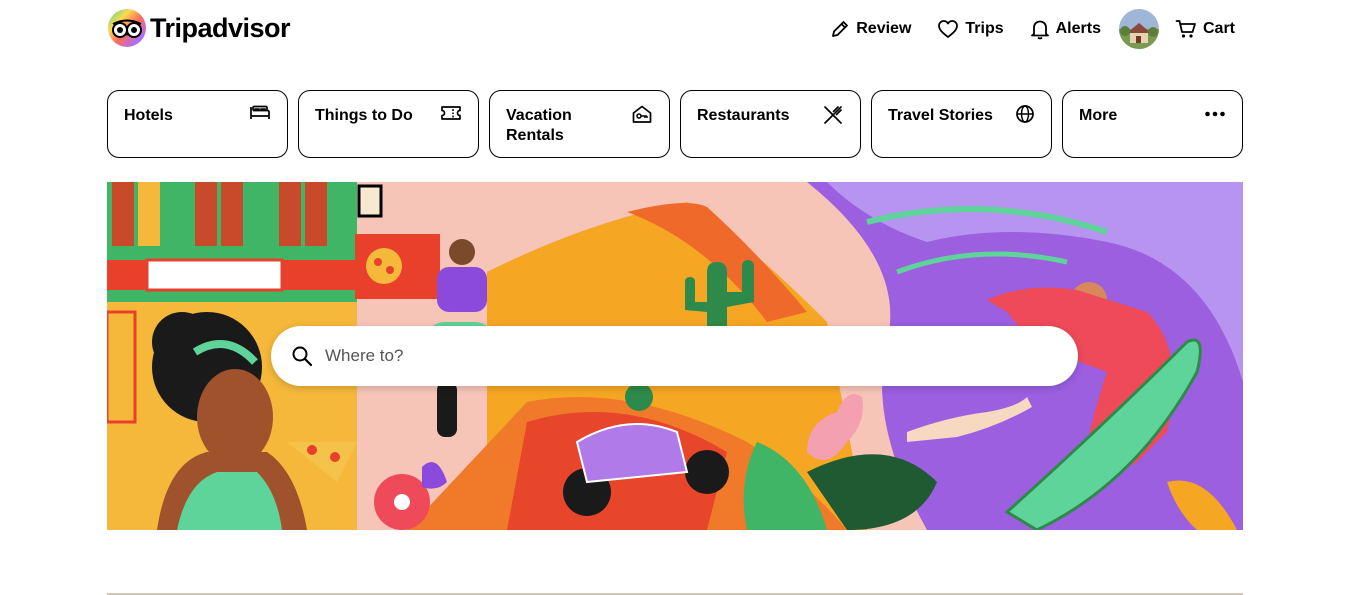  I want to click on top-header: Tripadvisor Review Trips Alerts Cart, so click(675, 29).